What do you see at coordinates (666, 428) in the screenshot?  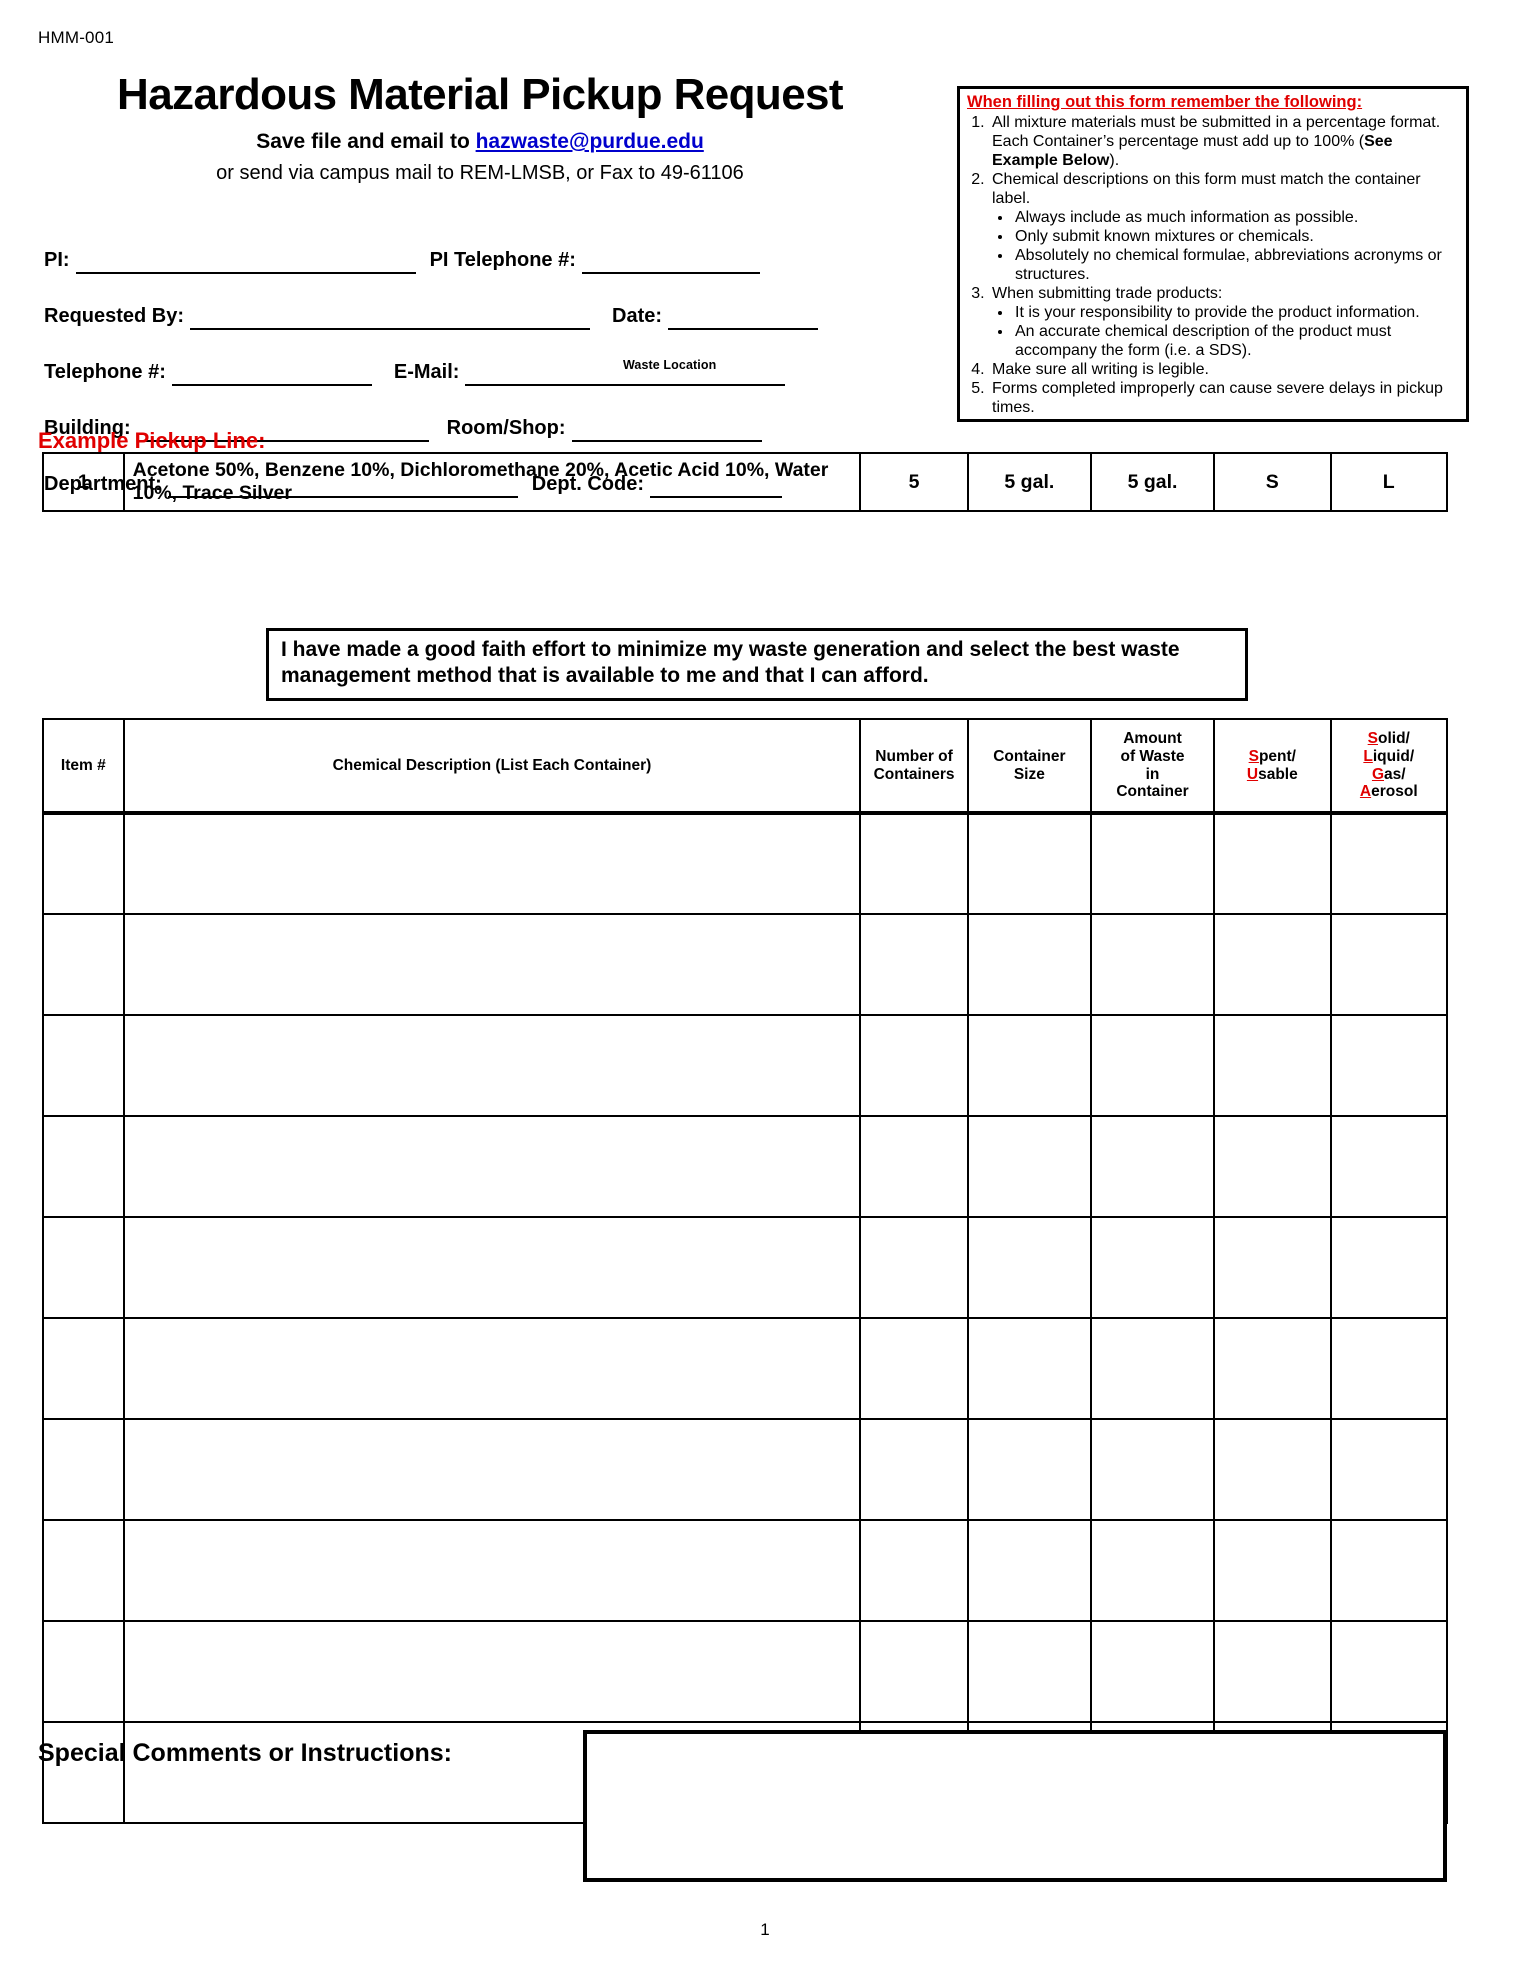 I see `room-shop-input` at bounding box center [666, 428].